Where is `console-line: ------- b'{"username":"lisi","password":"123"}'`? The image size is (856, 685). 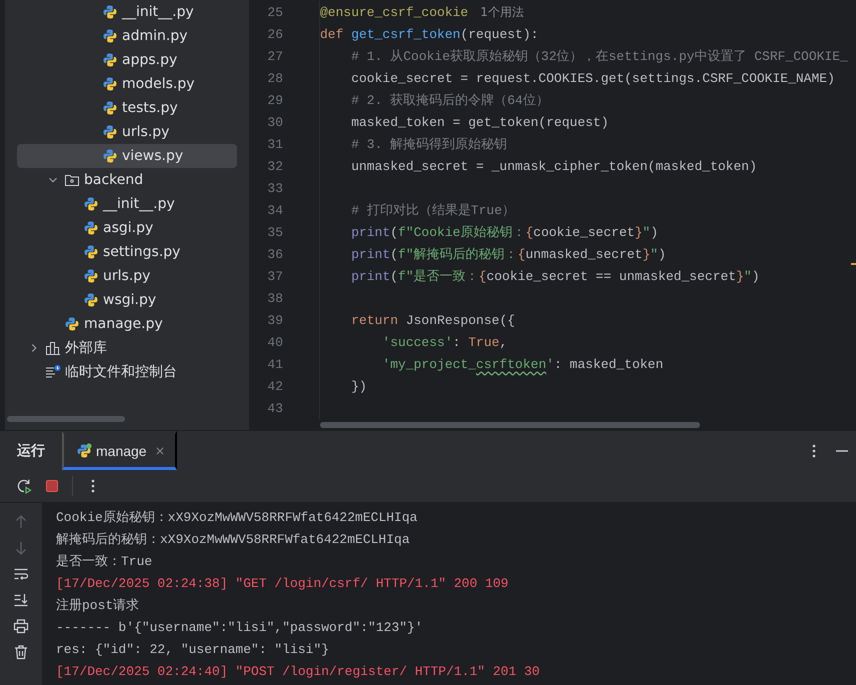
console-line: ------- b'{"username":"lisi","password":"123"}' is located at coordinates (240, 628).